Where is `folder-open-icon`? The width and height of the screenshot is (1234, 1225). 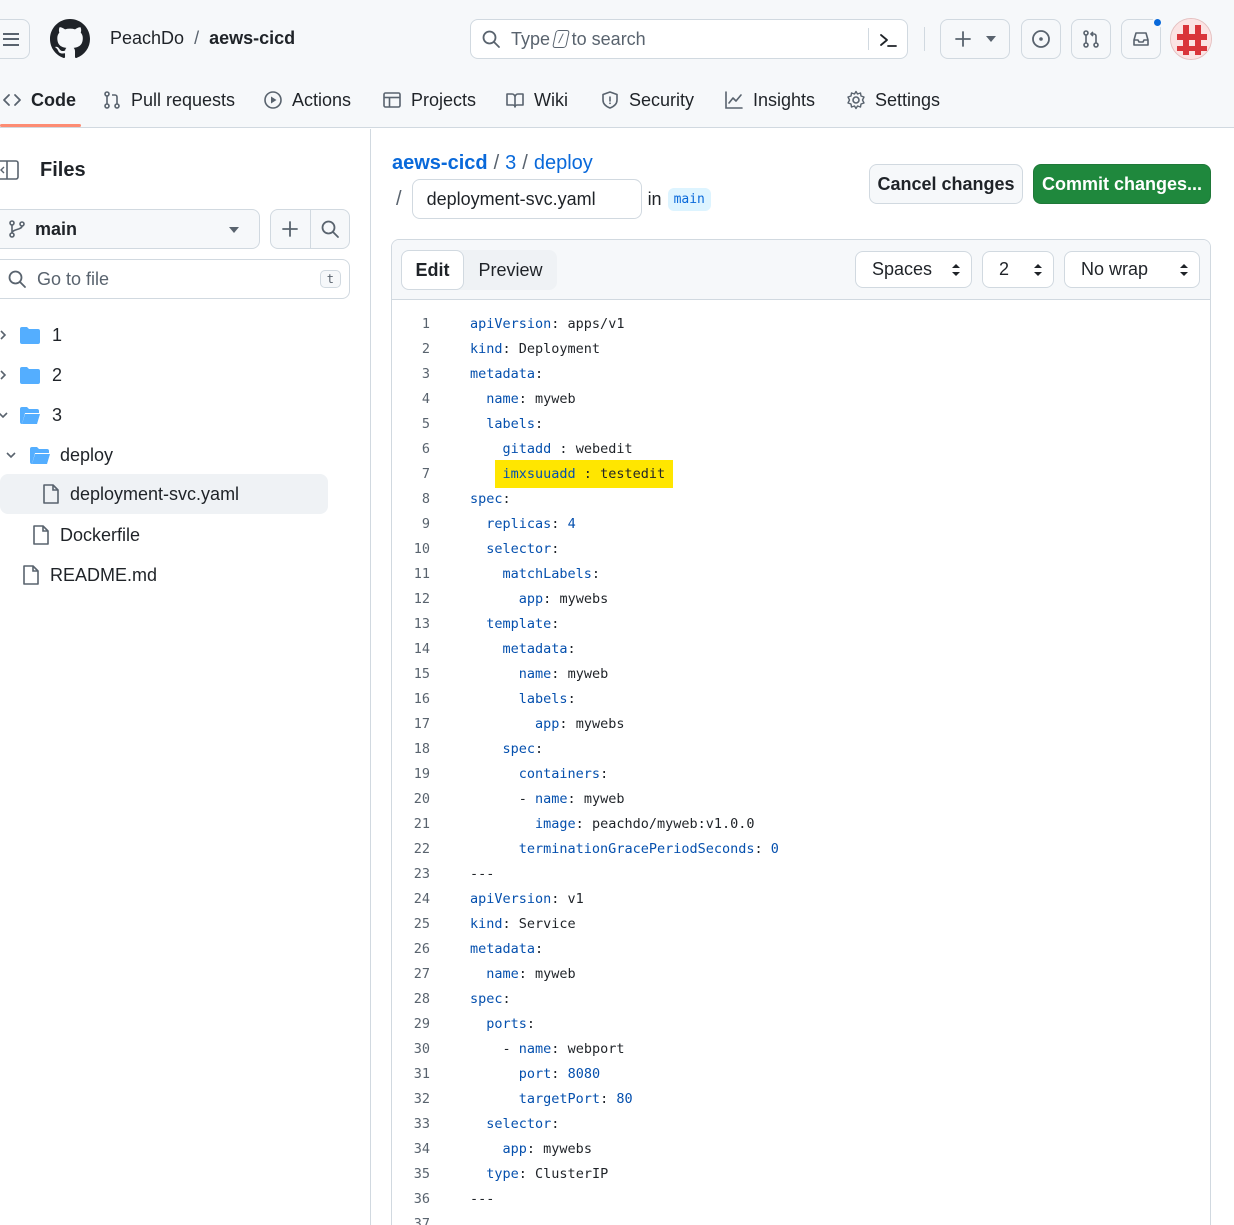
folder-open-icon is located at coordinates (40, 455).